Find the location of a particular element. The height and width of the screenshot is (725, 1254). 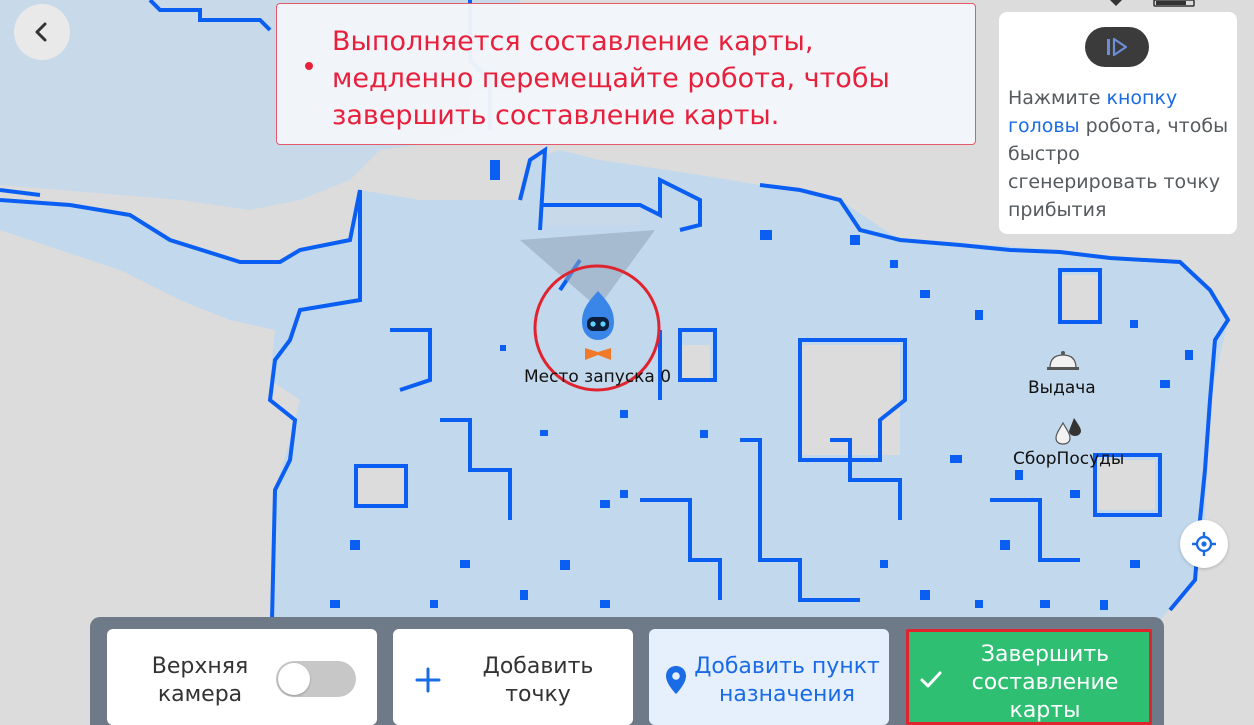

top-camera-label-line2: камера is located at coordinates (200, 694).